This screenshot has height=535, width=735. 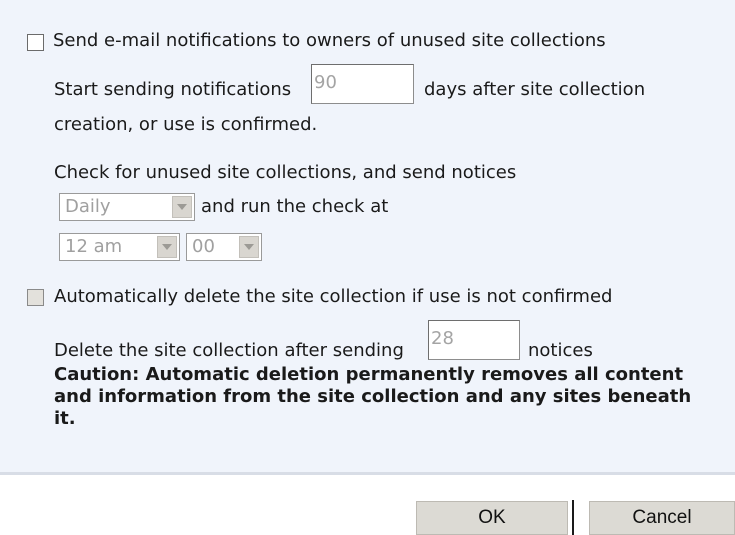 I want to click on minute-selected-value: 00, so click(x=203, y=246).